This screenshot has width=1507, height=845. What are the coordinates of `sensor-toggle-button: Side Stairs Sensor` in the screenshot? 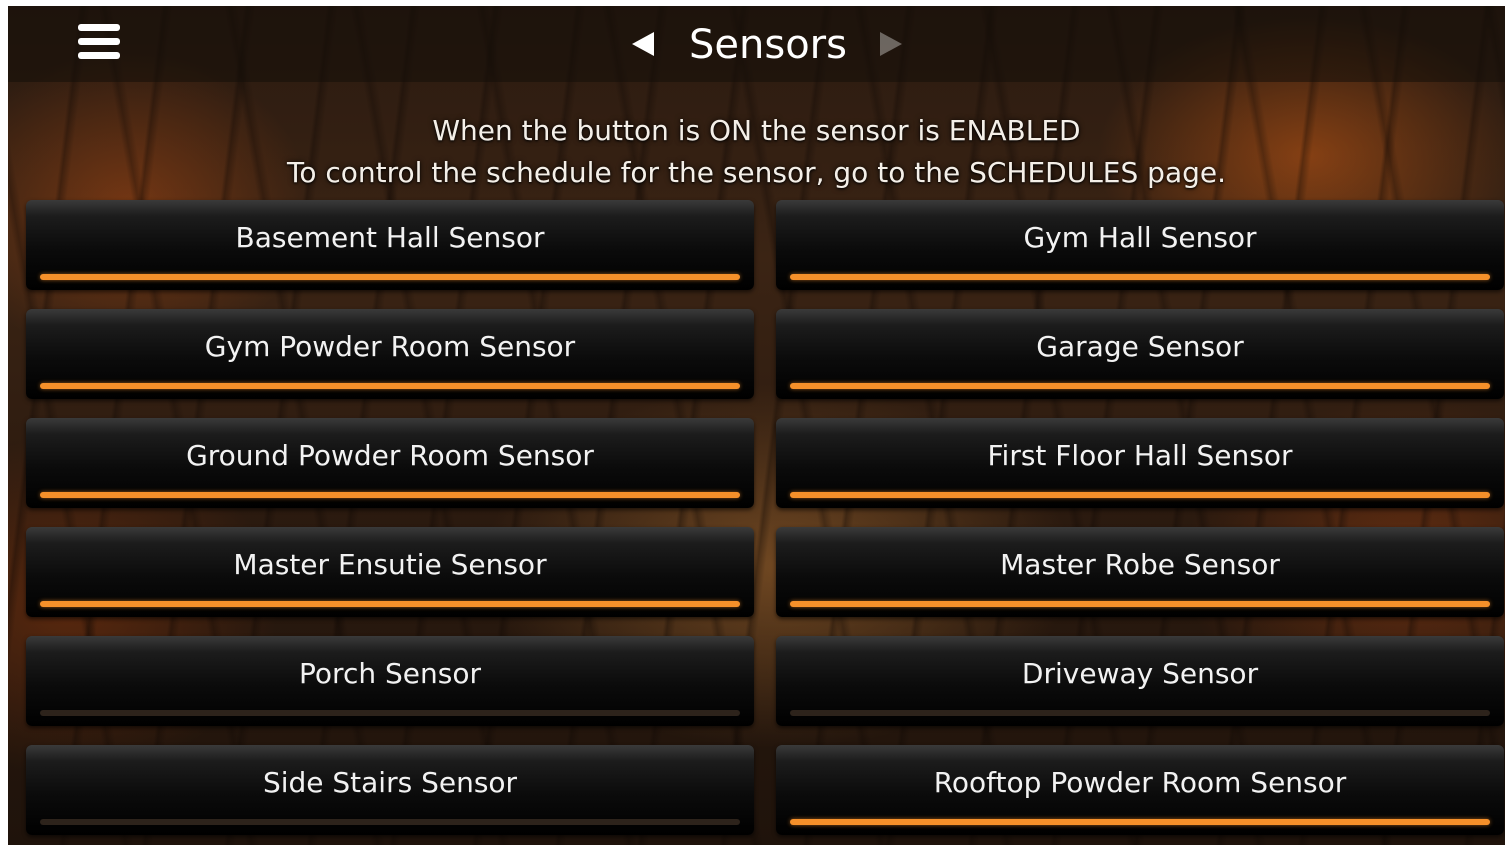 It's located at (390, 790).